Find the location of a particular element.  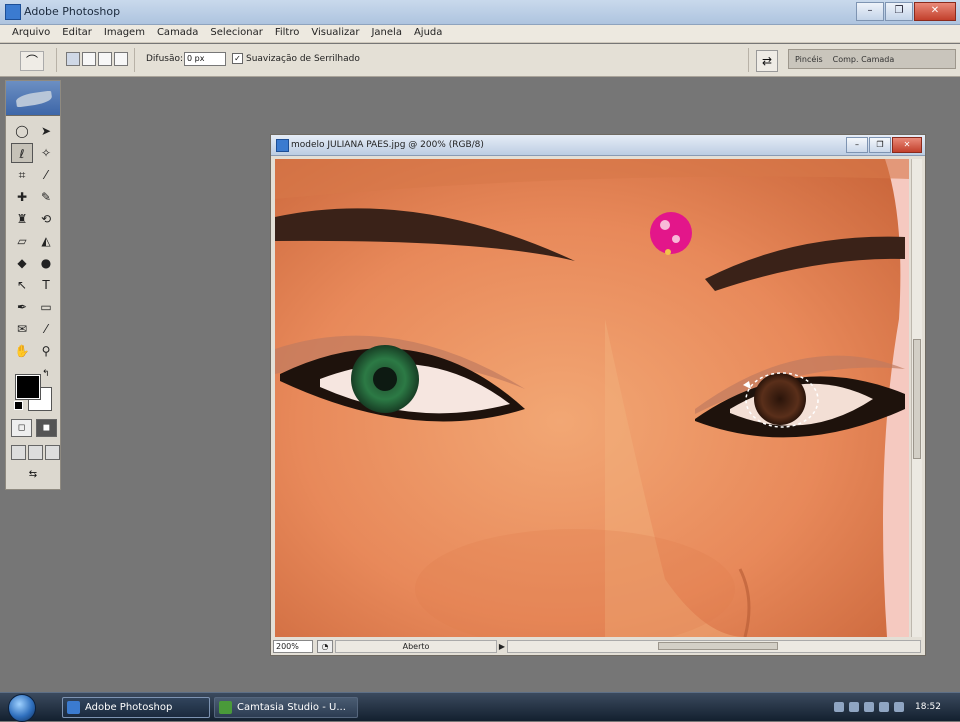

photoshop-feather-logo is located at coordinates (34, 99).